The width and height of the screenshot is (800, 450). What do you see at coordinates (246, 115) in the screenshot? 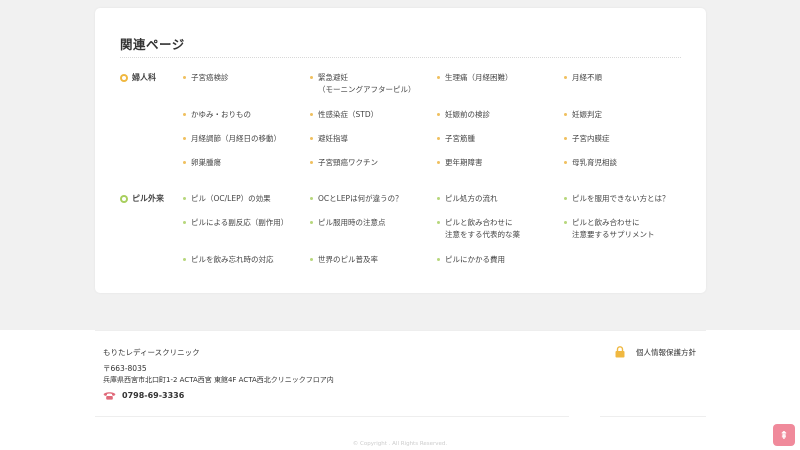
I see `link-itching-discharge: かゆみ・おりもの` at bounding box center [246, 115].